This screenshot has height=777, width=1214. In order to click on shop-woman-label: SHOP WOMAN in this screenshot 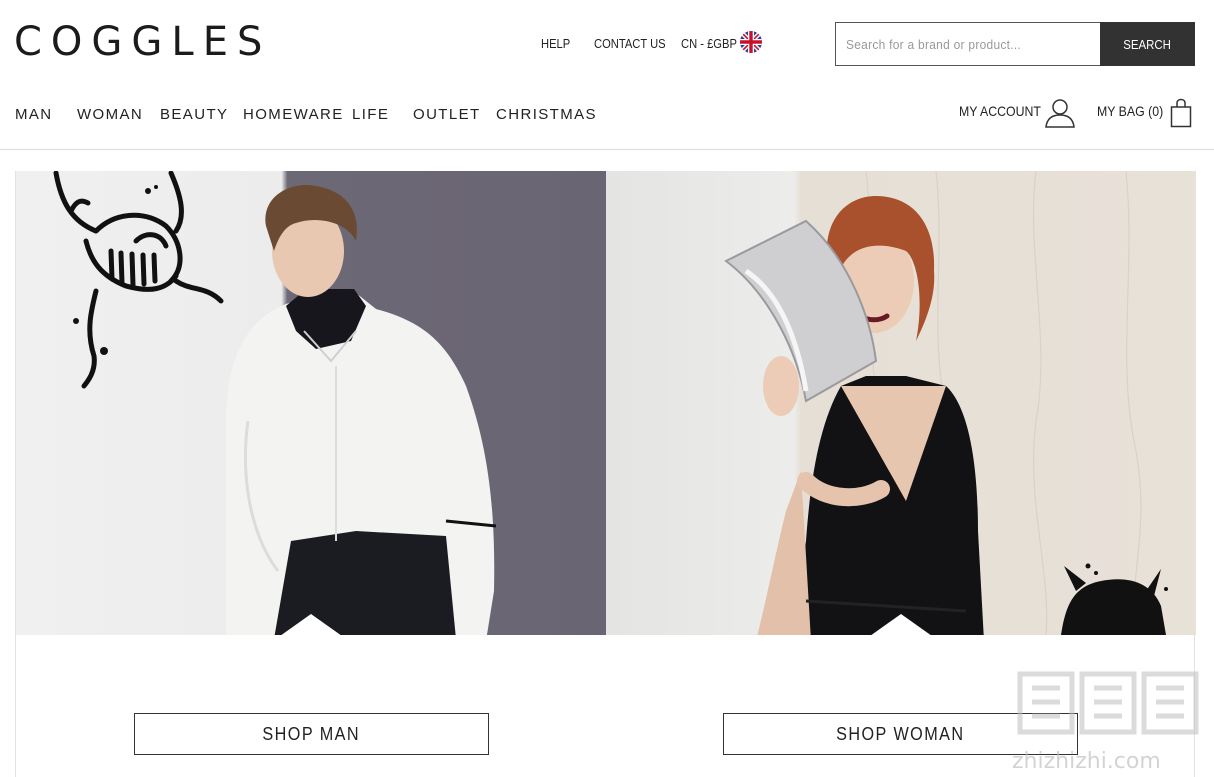, I will do `click(900, 733)`.